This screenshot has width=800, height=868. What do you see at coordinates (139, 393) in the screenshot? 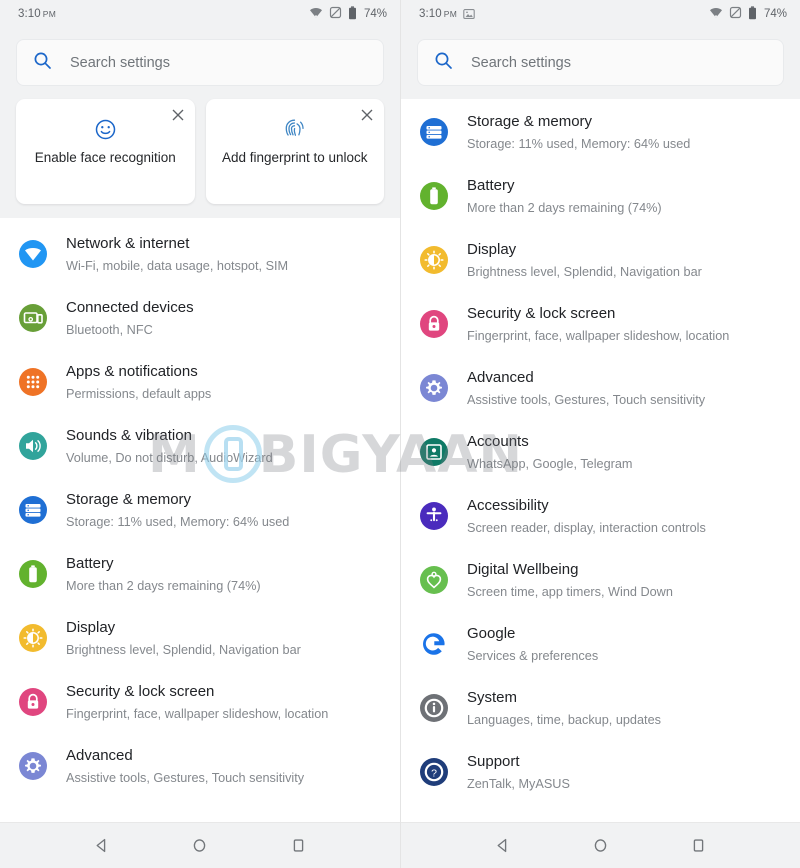
I see `setting-subtitle: Permissions, default apps` at bounding box center [139, 393].